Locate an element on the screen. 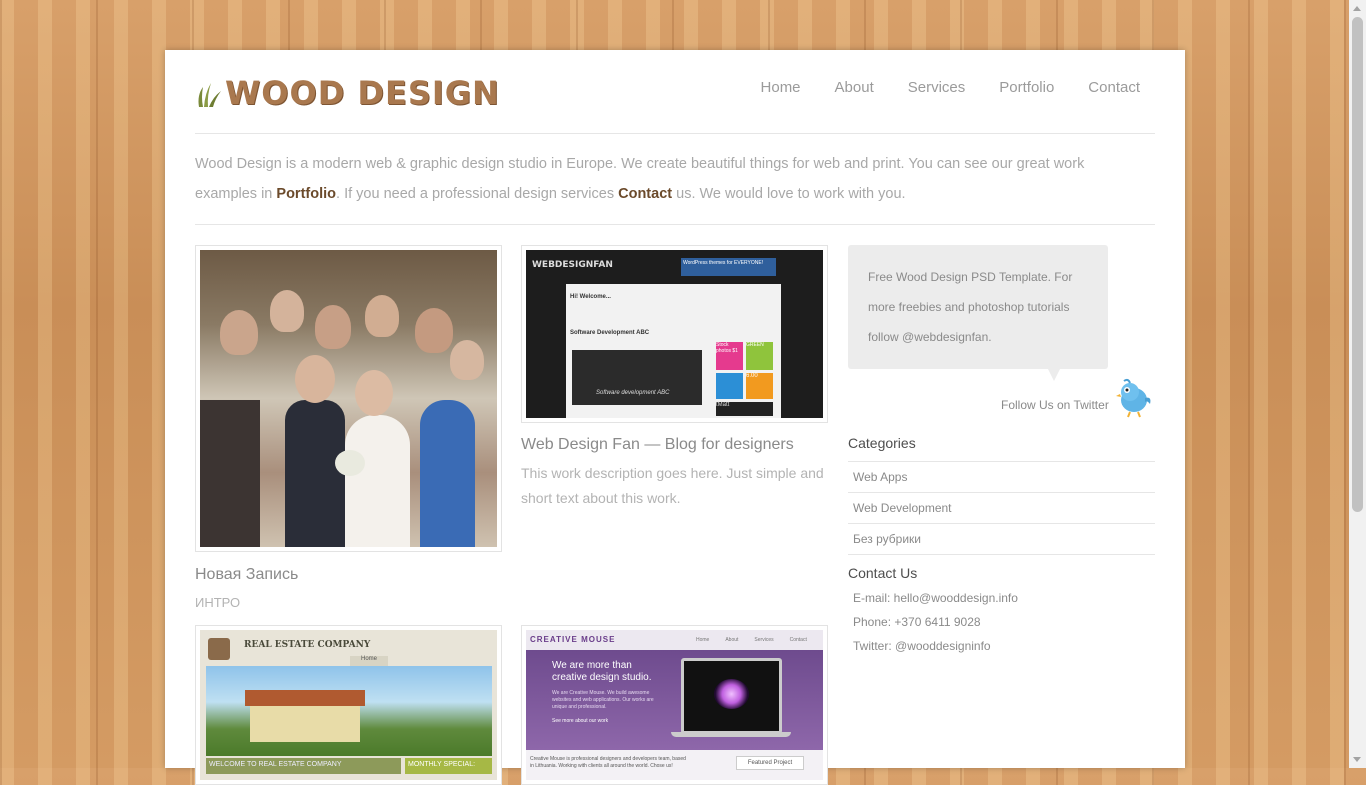  contact-title: Contact Us is located at coordinates (883, 573).